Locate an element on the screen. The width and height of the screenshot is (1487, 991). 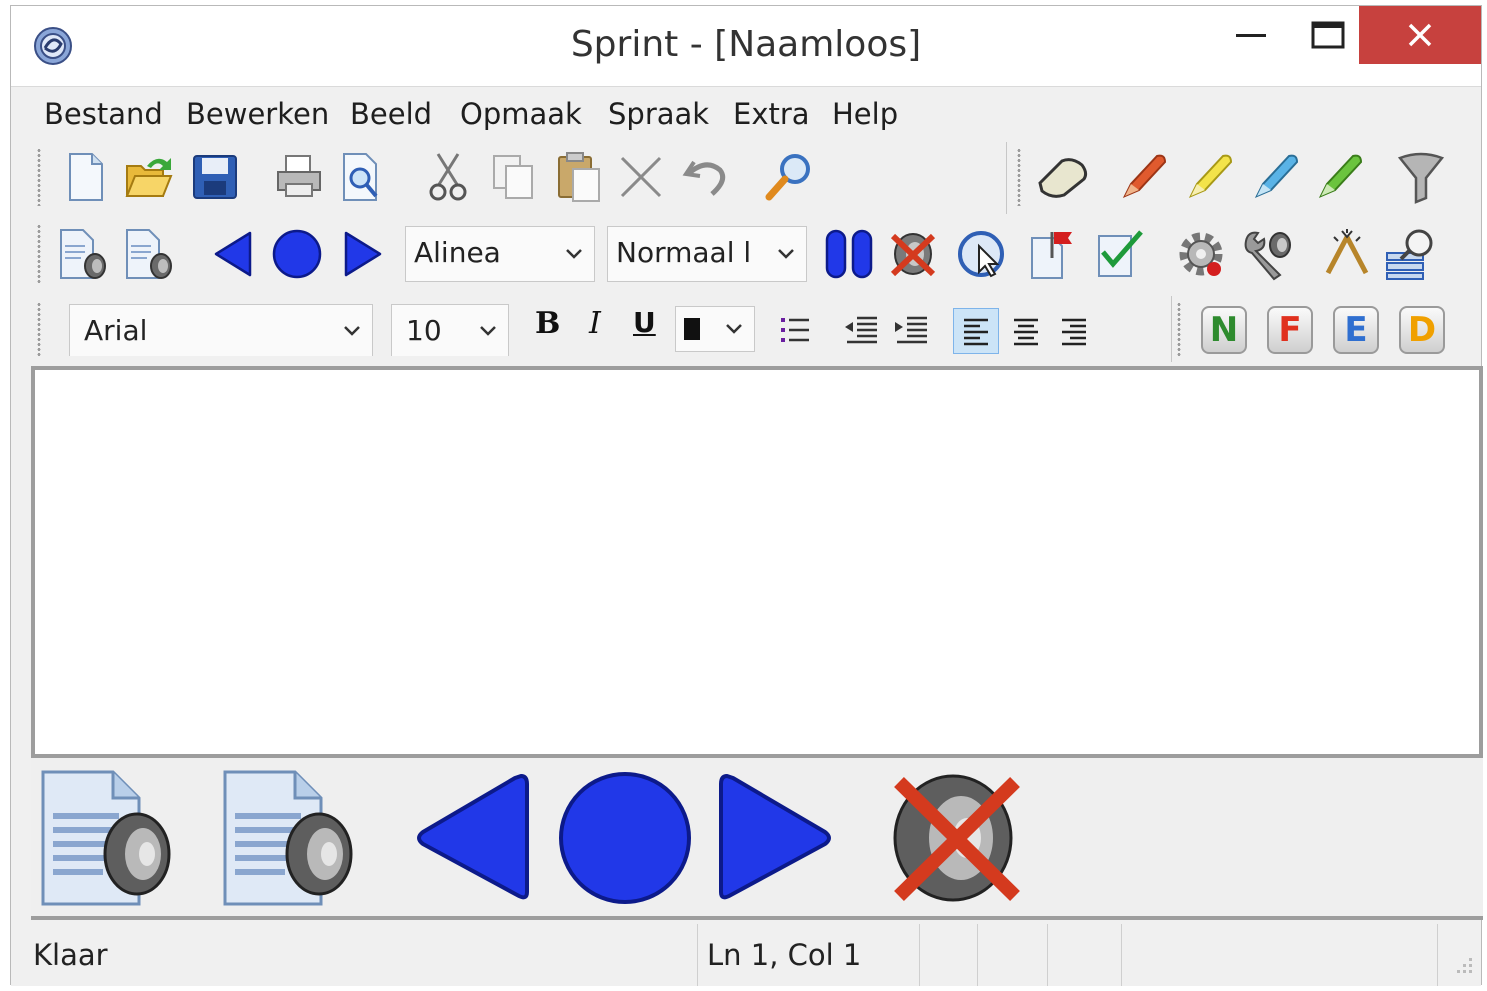
font-select: Arial is located at coordinates (221, 330).